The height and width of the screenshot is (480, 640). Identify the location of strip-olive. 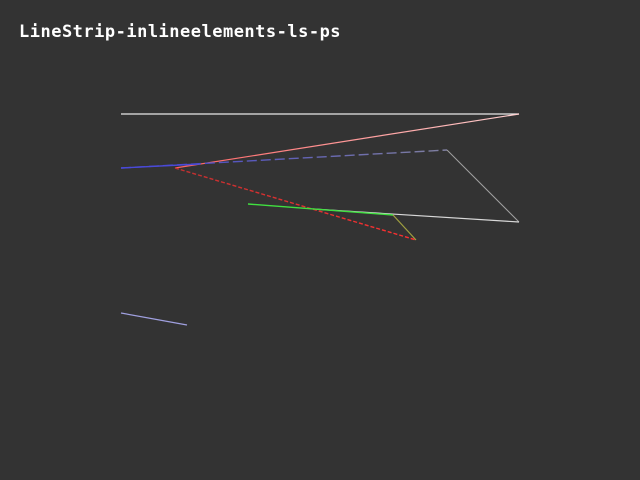
(404, 227).